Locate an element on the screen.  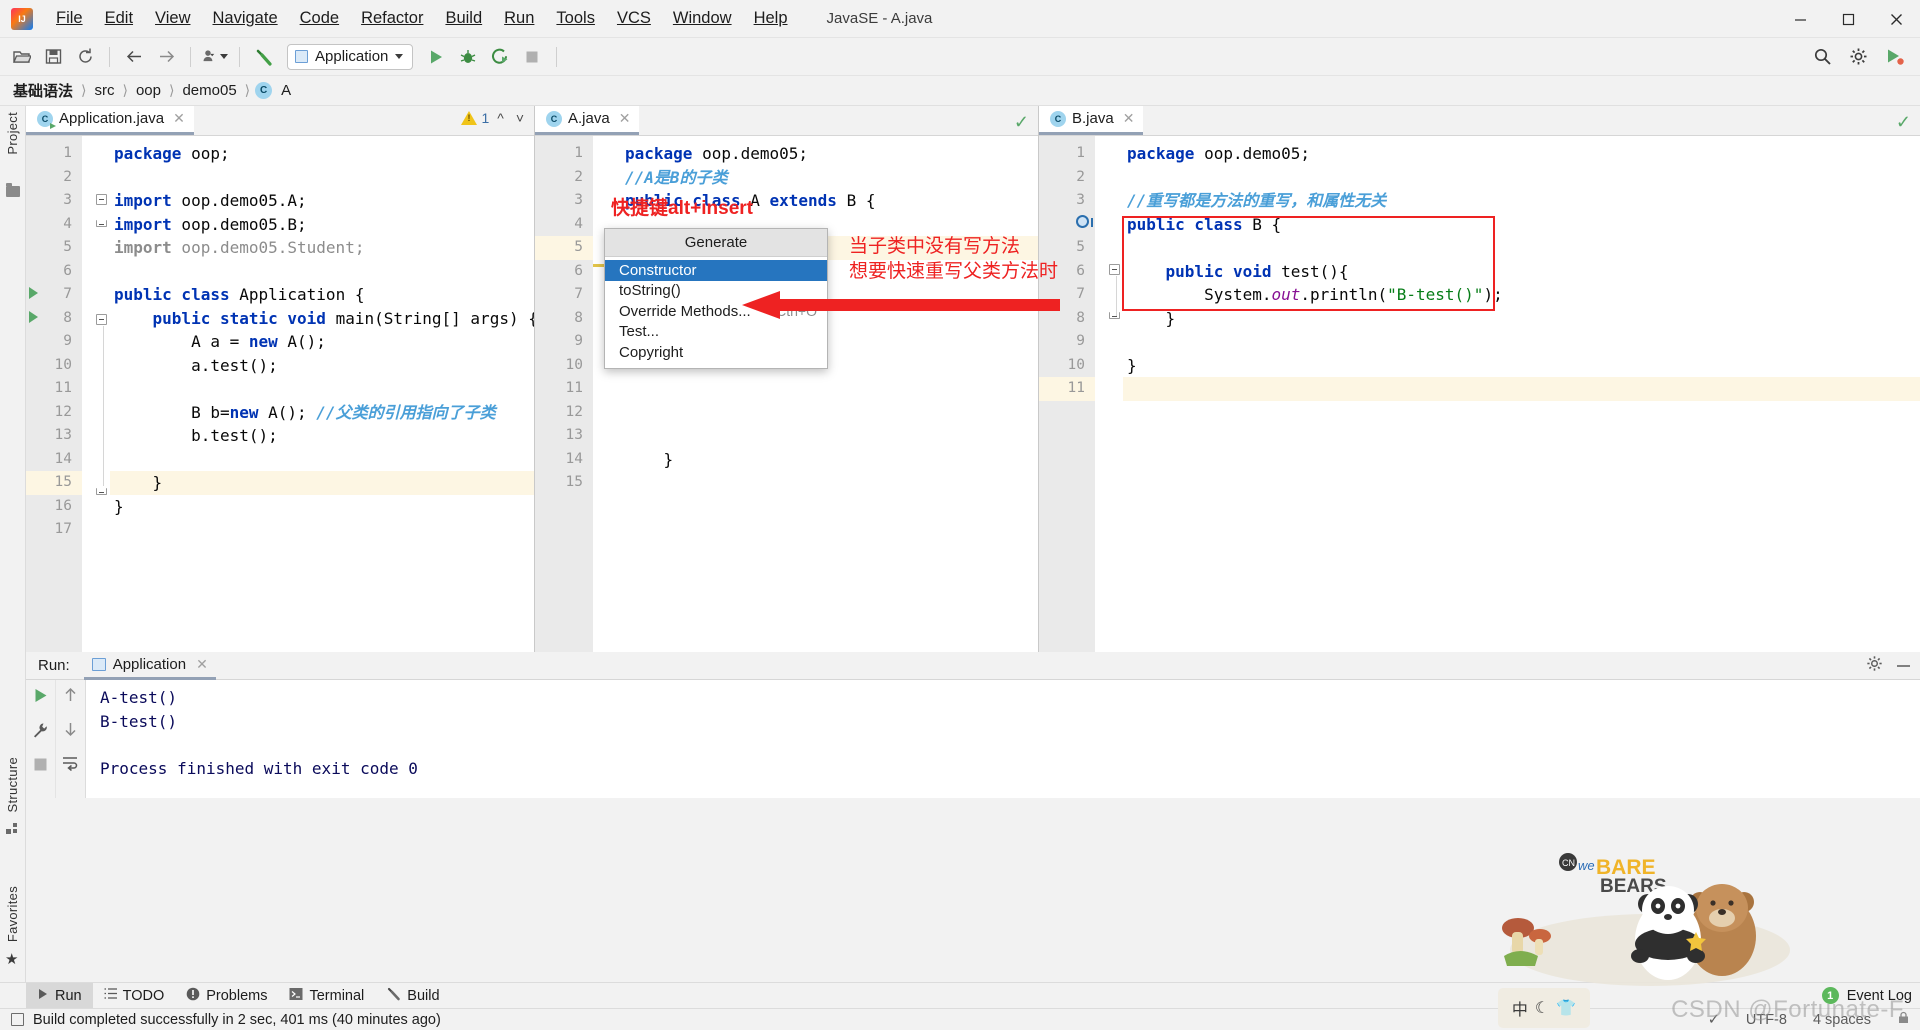
stop-button is located at coordinates (532, 57).